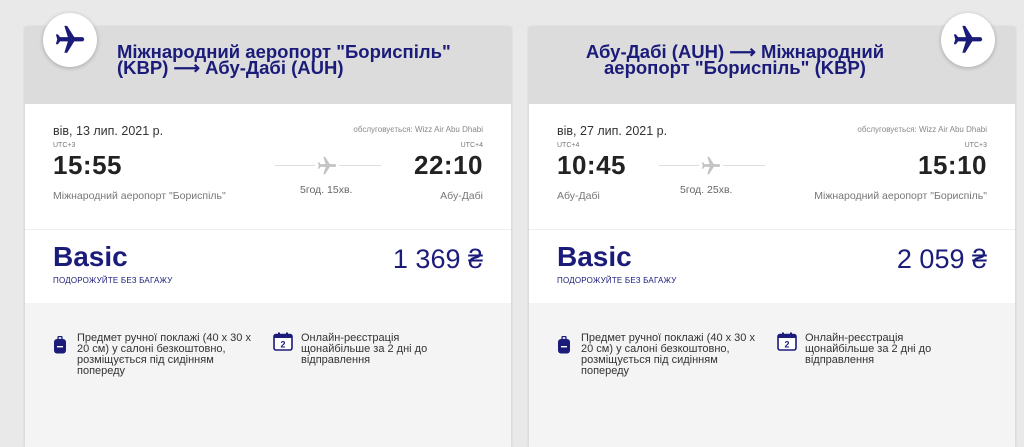 The width and height of the screenshot is (1024, 447). I want to click on departure-time: 10:45, so click(591, 165).